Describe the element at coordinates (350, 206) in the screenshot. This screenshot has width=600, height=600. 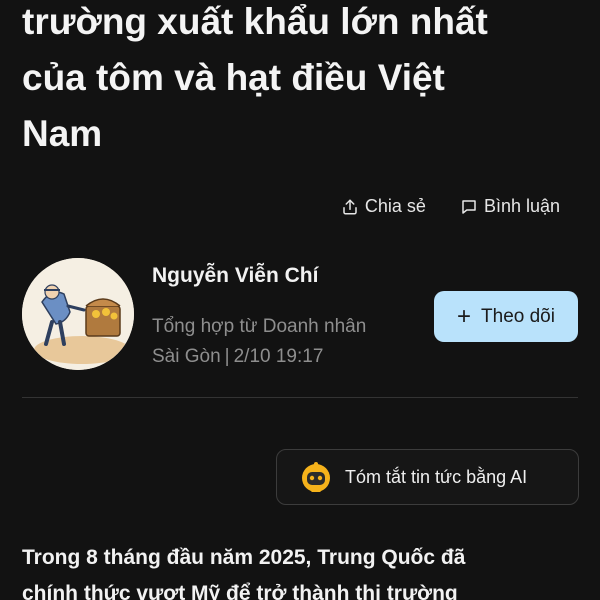
I see `share-icon` at that location.